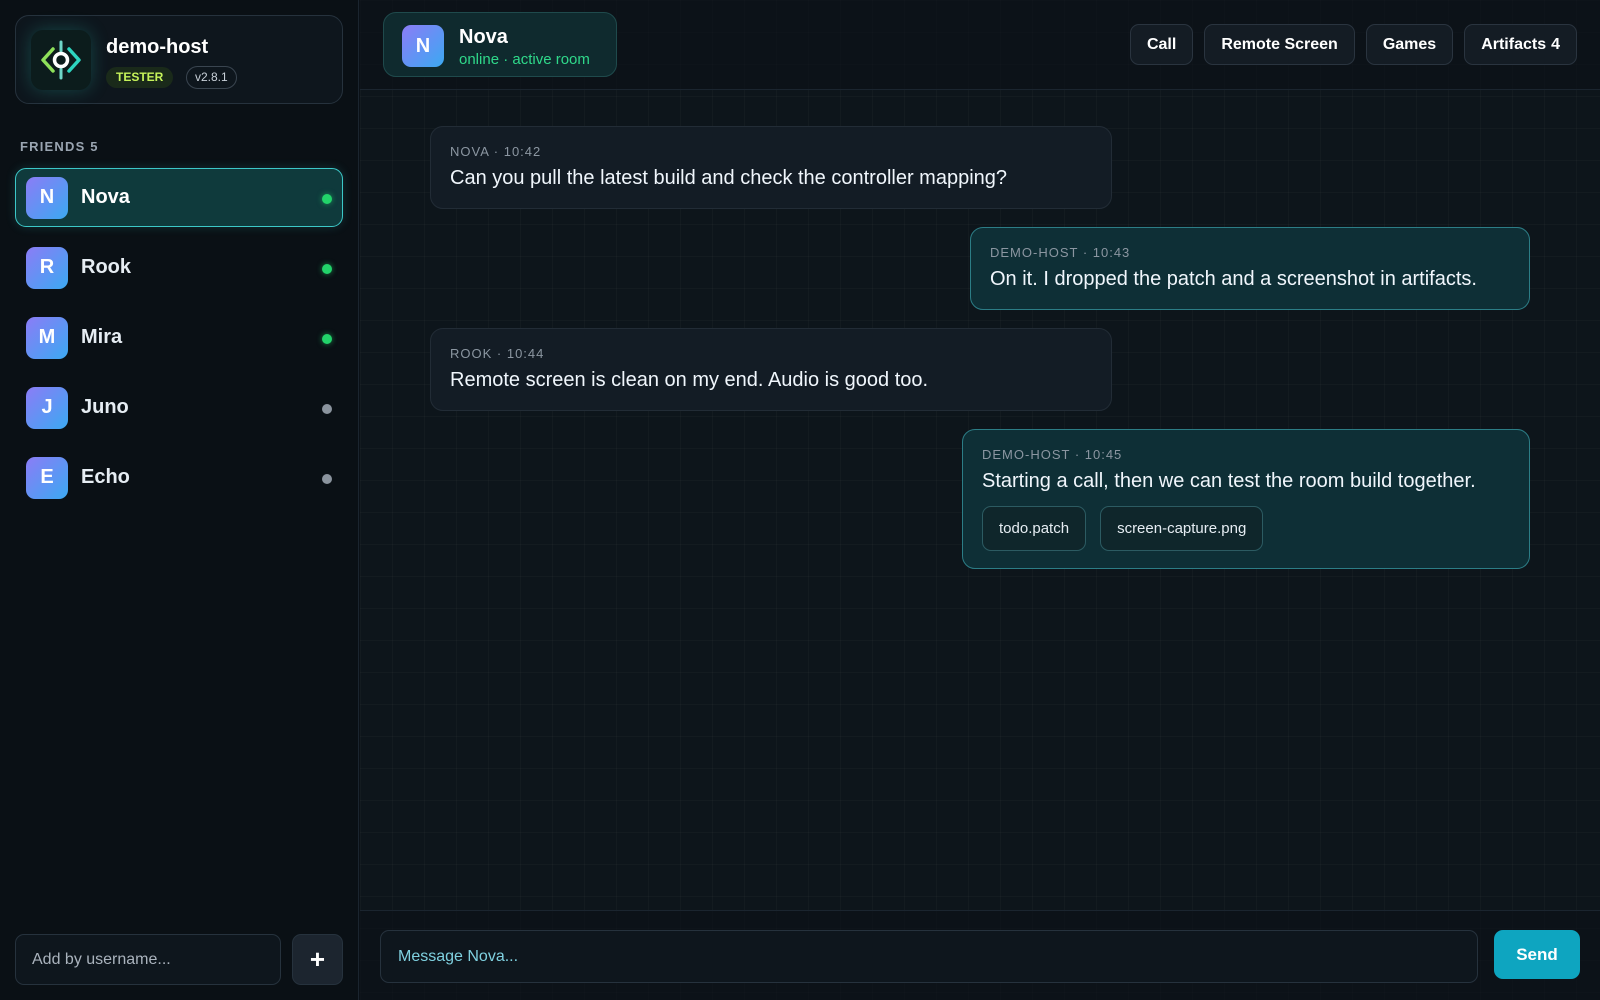  Describe the element at coordinates (1060, 252) in the screenshot. I see `message-meta: DEMO-HOST · 10:43` at that location.